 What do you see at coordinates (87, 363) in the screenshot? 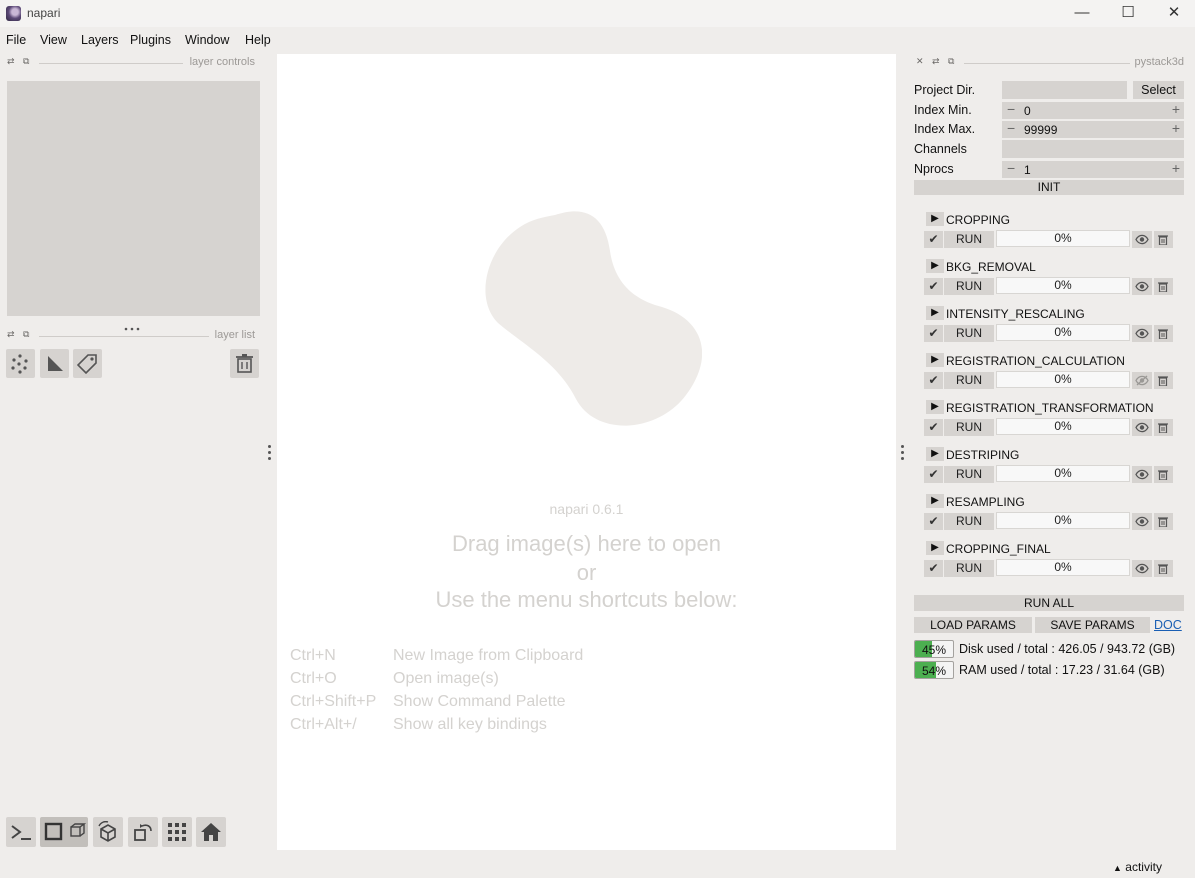
I see `new-labels-layer-button` at bounding box center [87, 363].